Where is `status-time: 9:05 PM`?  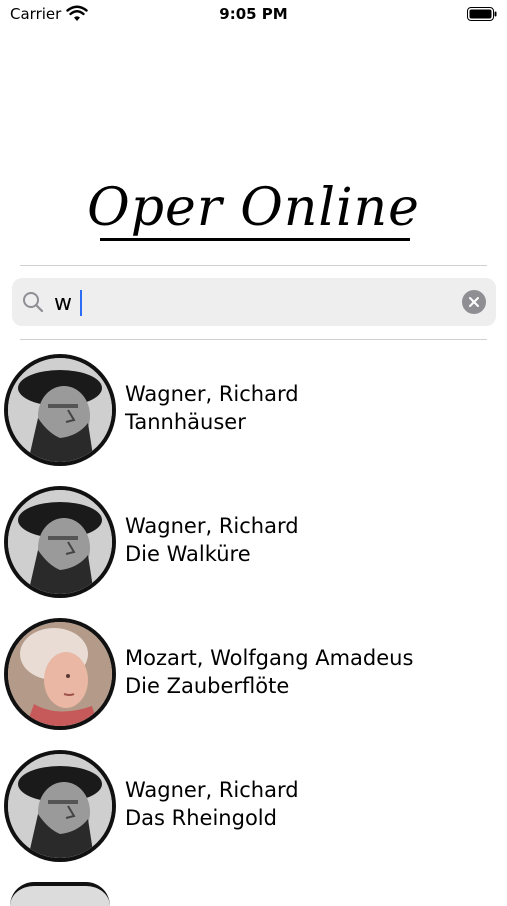 status-time: 9:05 PM is located at coordinates (253, 14).